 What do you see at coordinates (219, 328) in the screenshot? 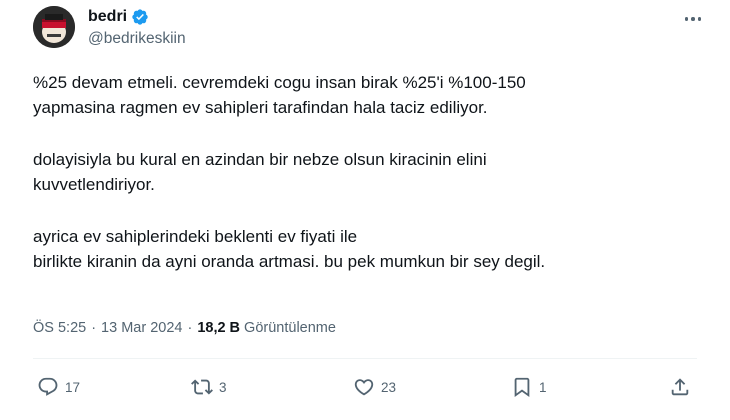
I see `views-count: 18,2 B` at bounding box center [219, 328].